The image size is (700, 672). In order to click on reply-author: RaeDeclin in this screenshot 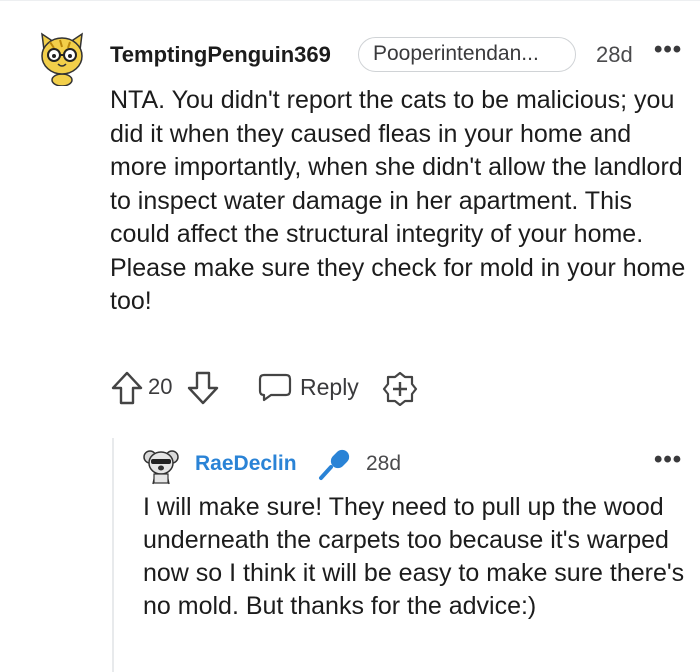, I will do `click(246, 464)`.